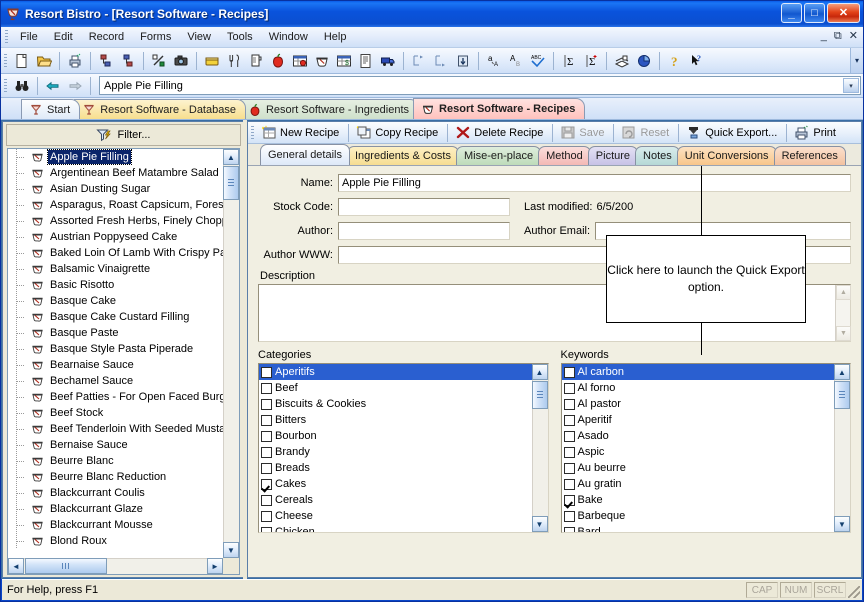 Image resolution: width=864 pixels, height=602 pixels. Describe the element at coordinates (539, 448) in the screenshot. I see `categories-scrollbar: ▲ ▼` at that location.